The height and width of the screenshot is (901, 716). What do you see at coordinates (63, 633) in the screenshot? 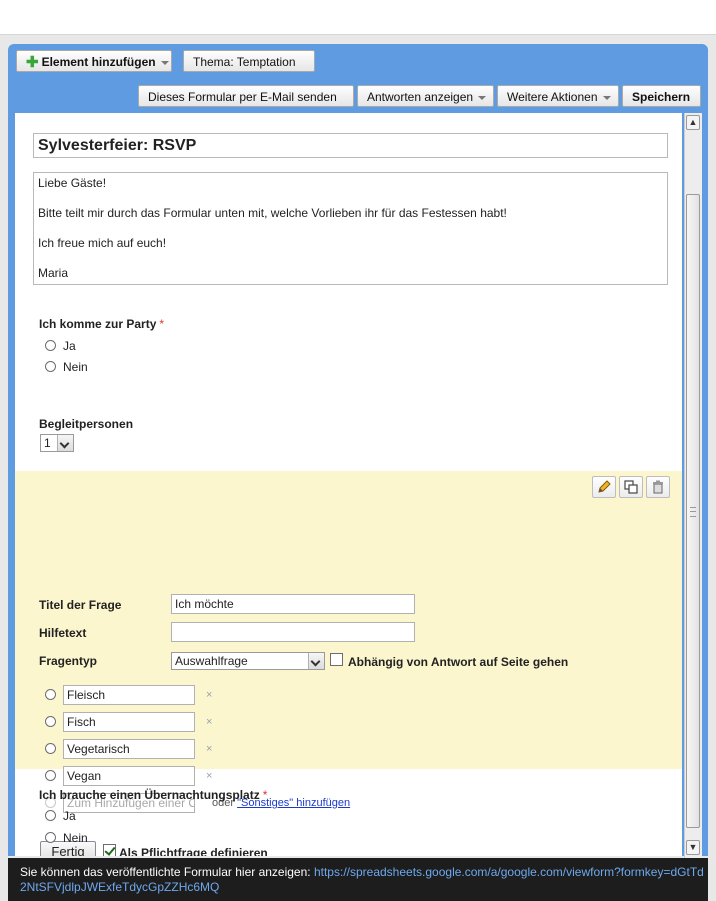
I see `help-text-label: Hilfetext` at bounding box center [63, 633].